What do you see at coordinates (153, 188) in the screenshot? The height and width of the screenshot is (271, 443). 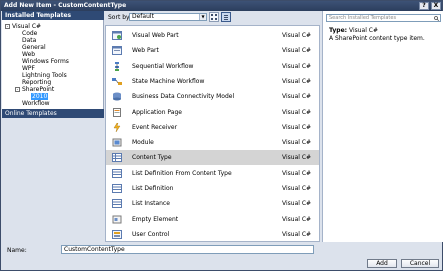 I see `template-name: List Definition` at bounding box center [153, 188].